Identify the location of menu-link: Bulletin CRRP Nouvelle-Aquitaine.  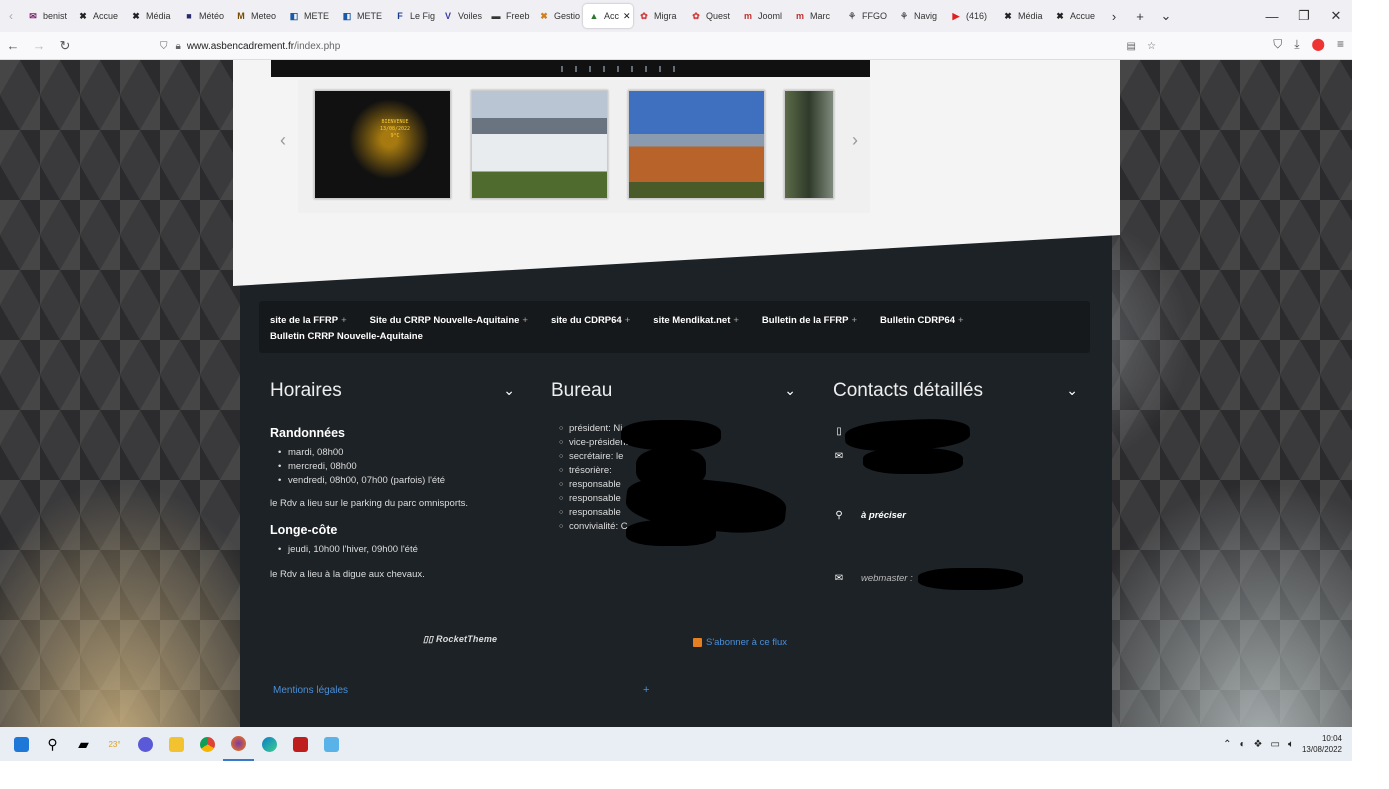
(346, 337).